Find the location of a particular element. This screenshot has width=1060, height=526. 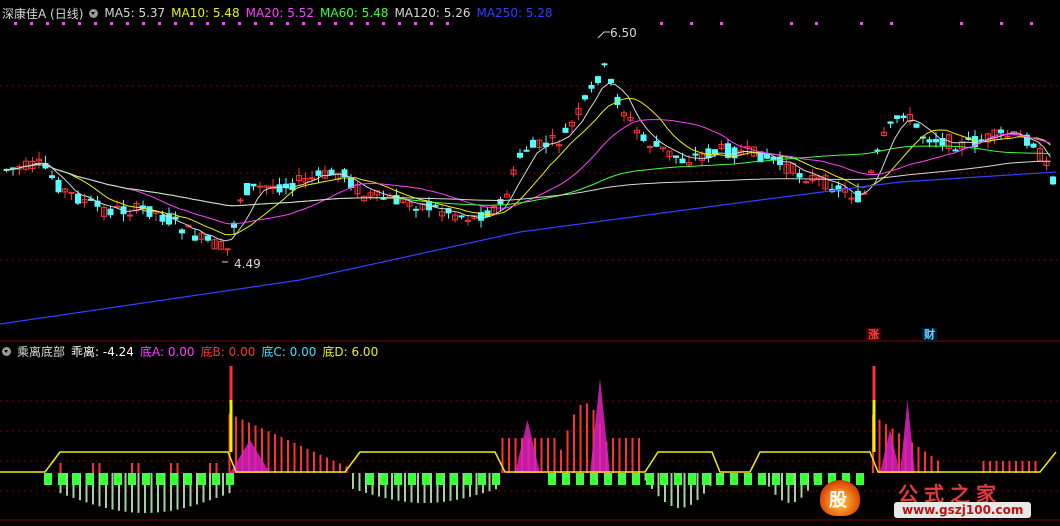

ma250-label: MA250: 5.28 is located at coordinates (514, 13).